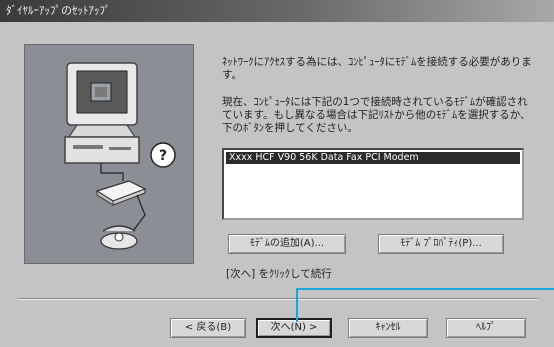 The height and width of the screenshot is (347, 554). I want to click on cancel-button: ｷｬﾝｾﾙ, so click(388, 328).